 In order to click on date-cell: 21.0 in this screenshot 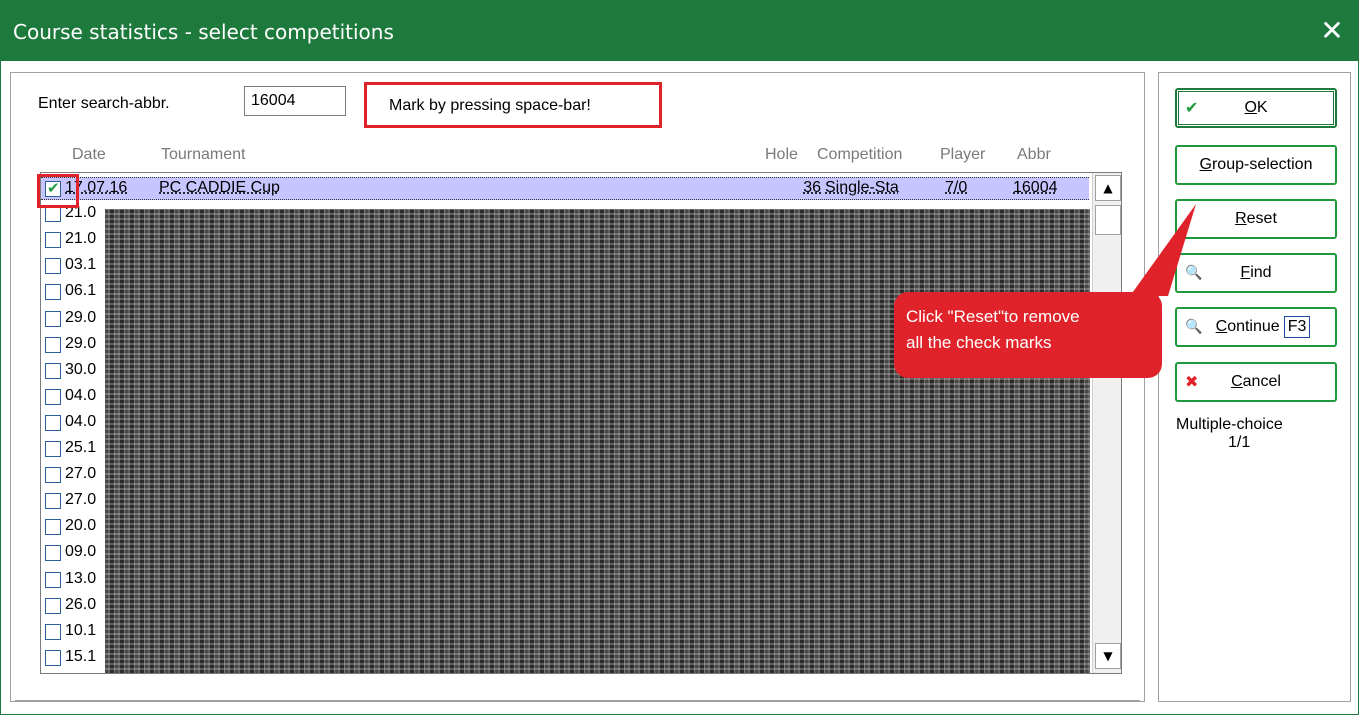, I will do `click(81, 239)`.